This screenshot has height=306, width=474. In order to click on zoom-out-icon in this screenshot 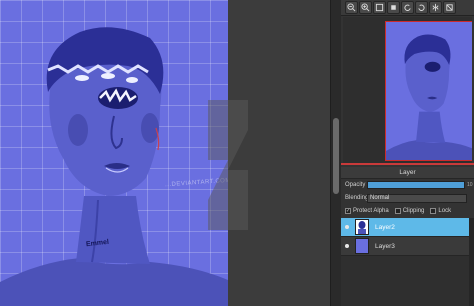, I will do `click(351, 7)`.